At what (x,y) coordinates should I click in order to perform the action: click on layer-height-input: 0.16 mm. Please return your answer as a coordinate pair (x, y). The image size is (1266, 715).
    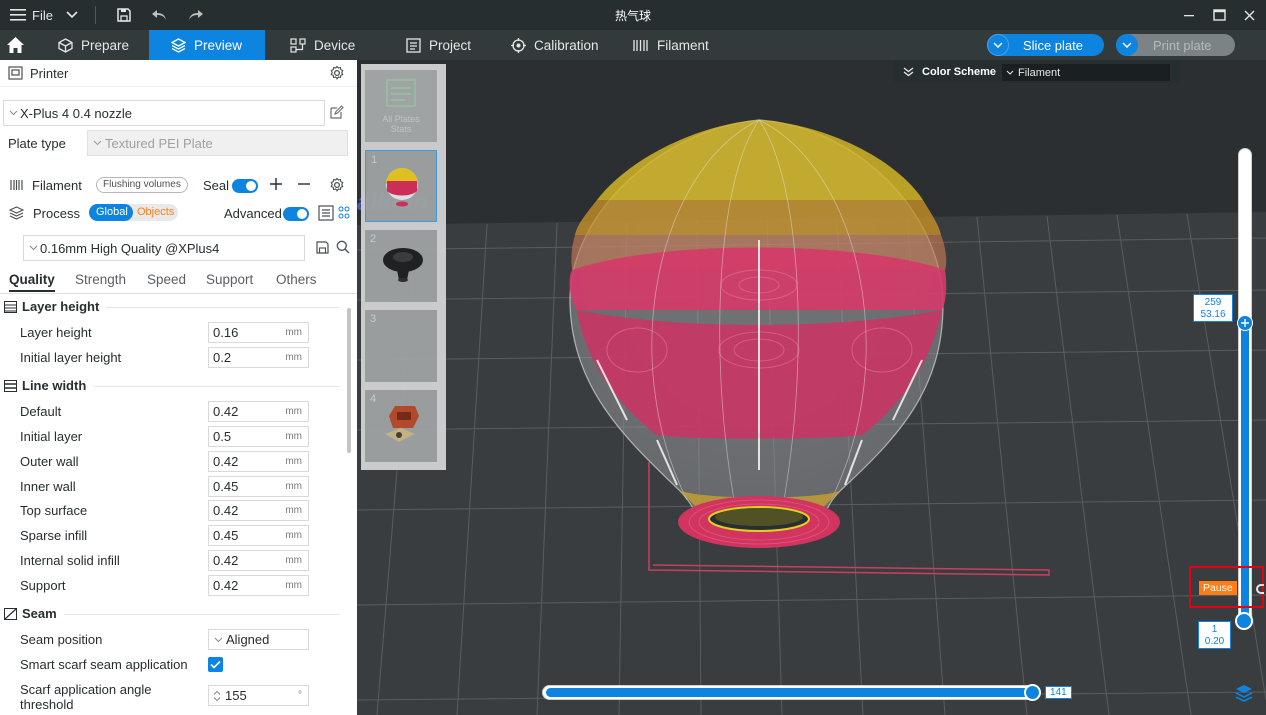
    Looking at the image, I should click on (258, 332).